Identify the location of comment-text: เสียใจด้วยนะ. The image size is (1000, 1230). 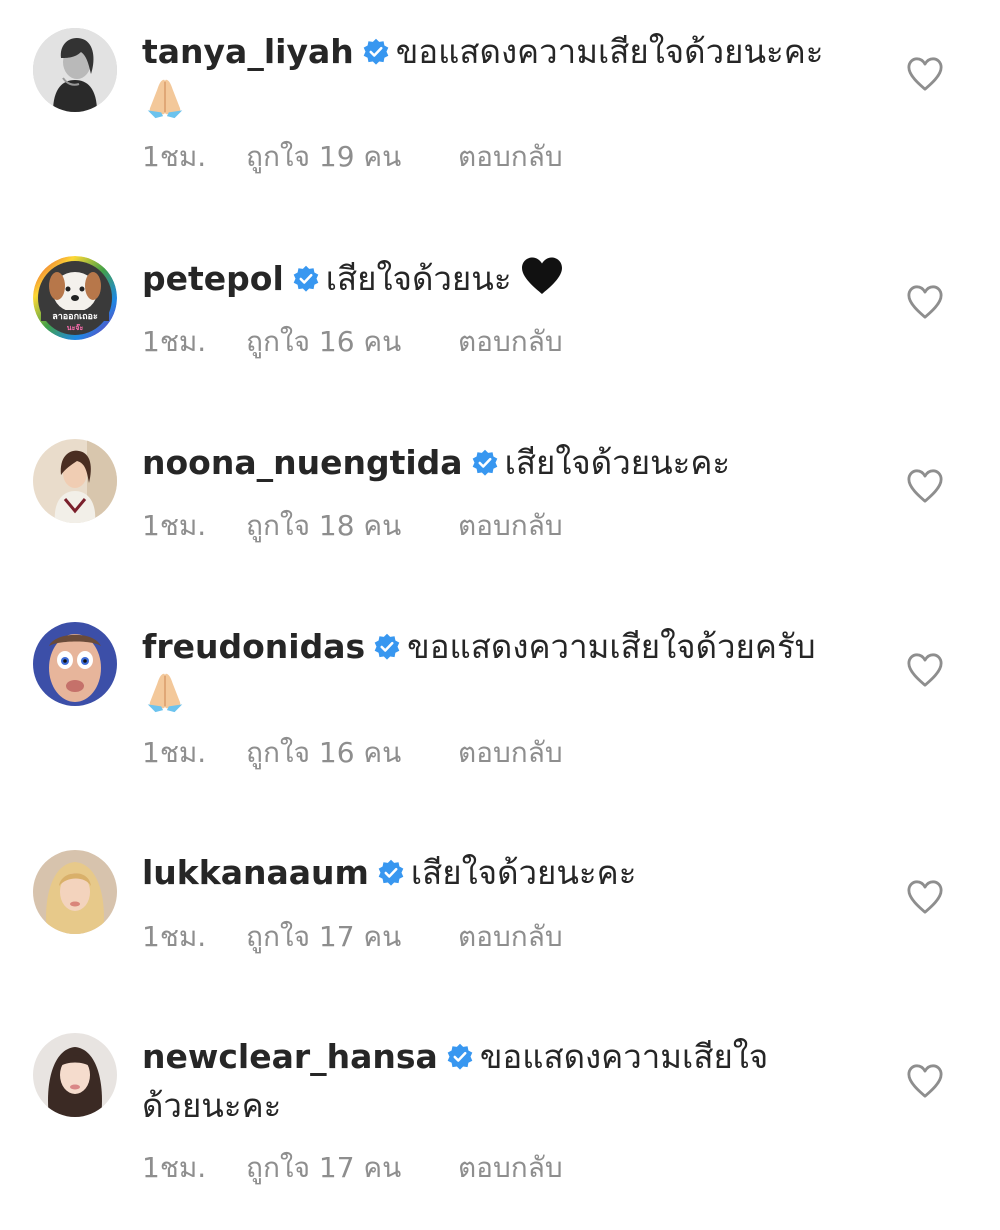
(418, 278).